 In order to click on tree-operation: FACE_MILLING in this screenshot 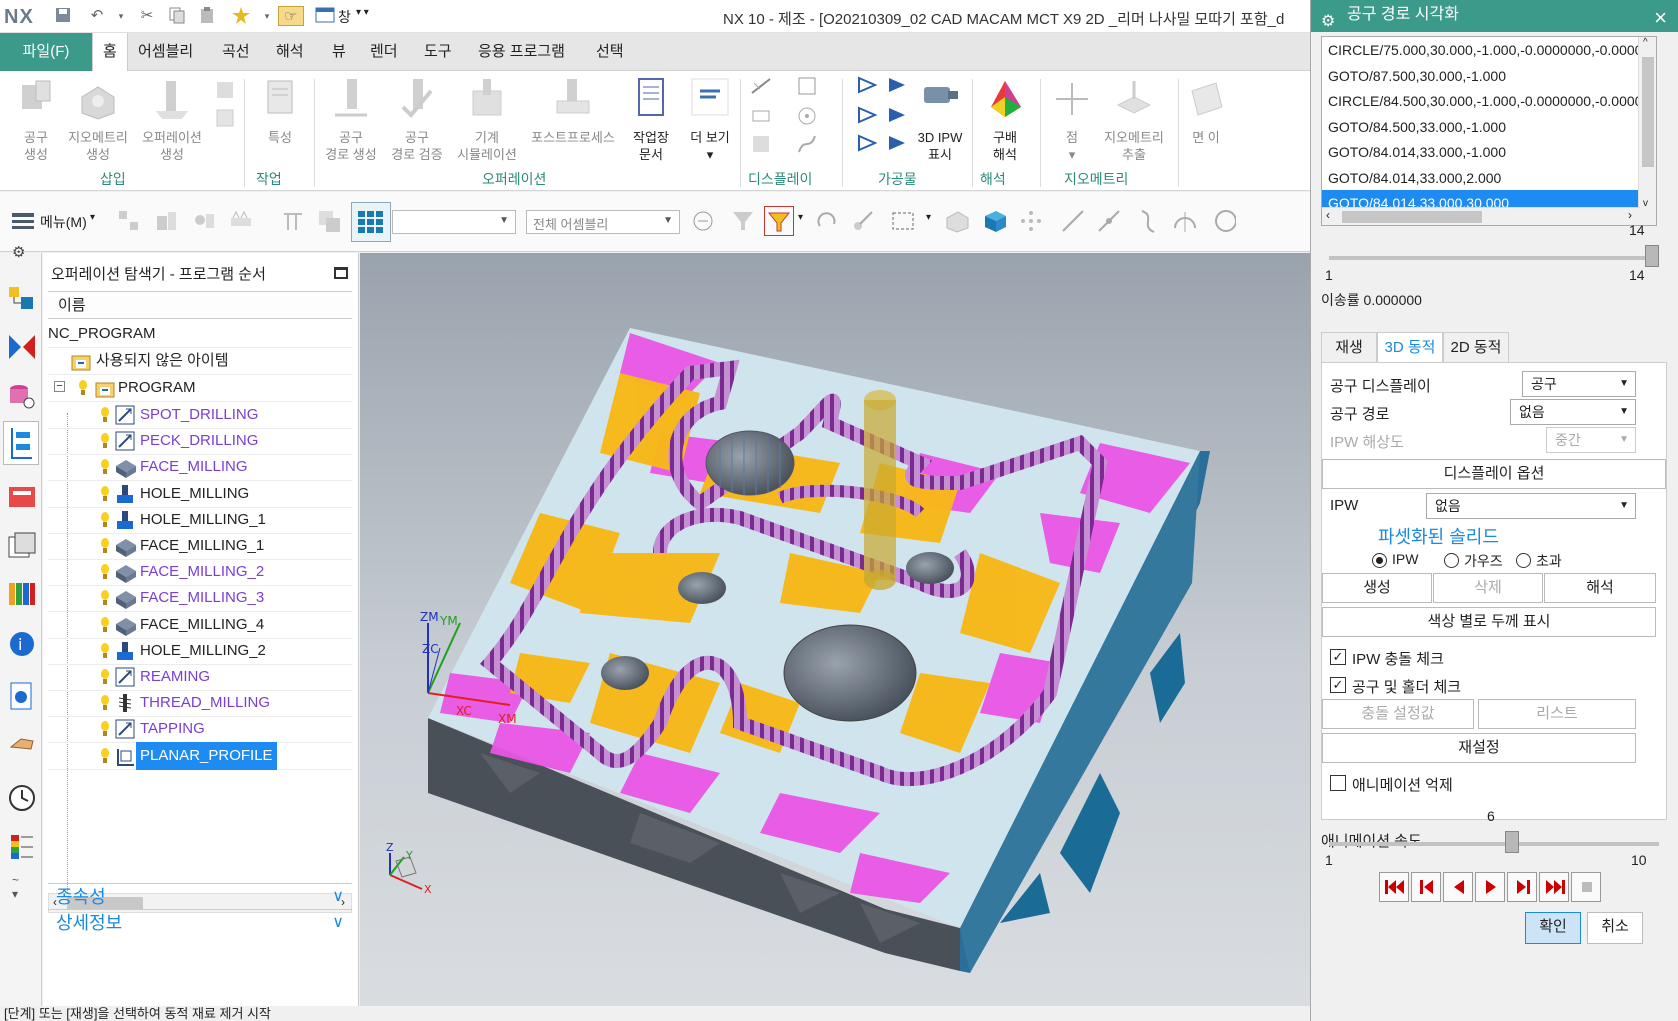, I will do `click(200, 467)`.